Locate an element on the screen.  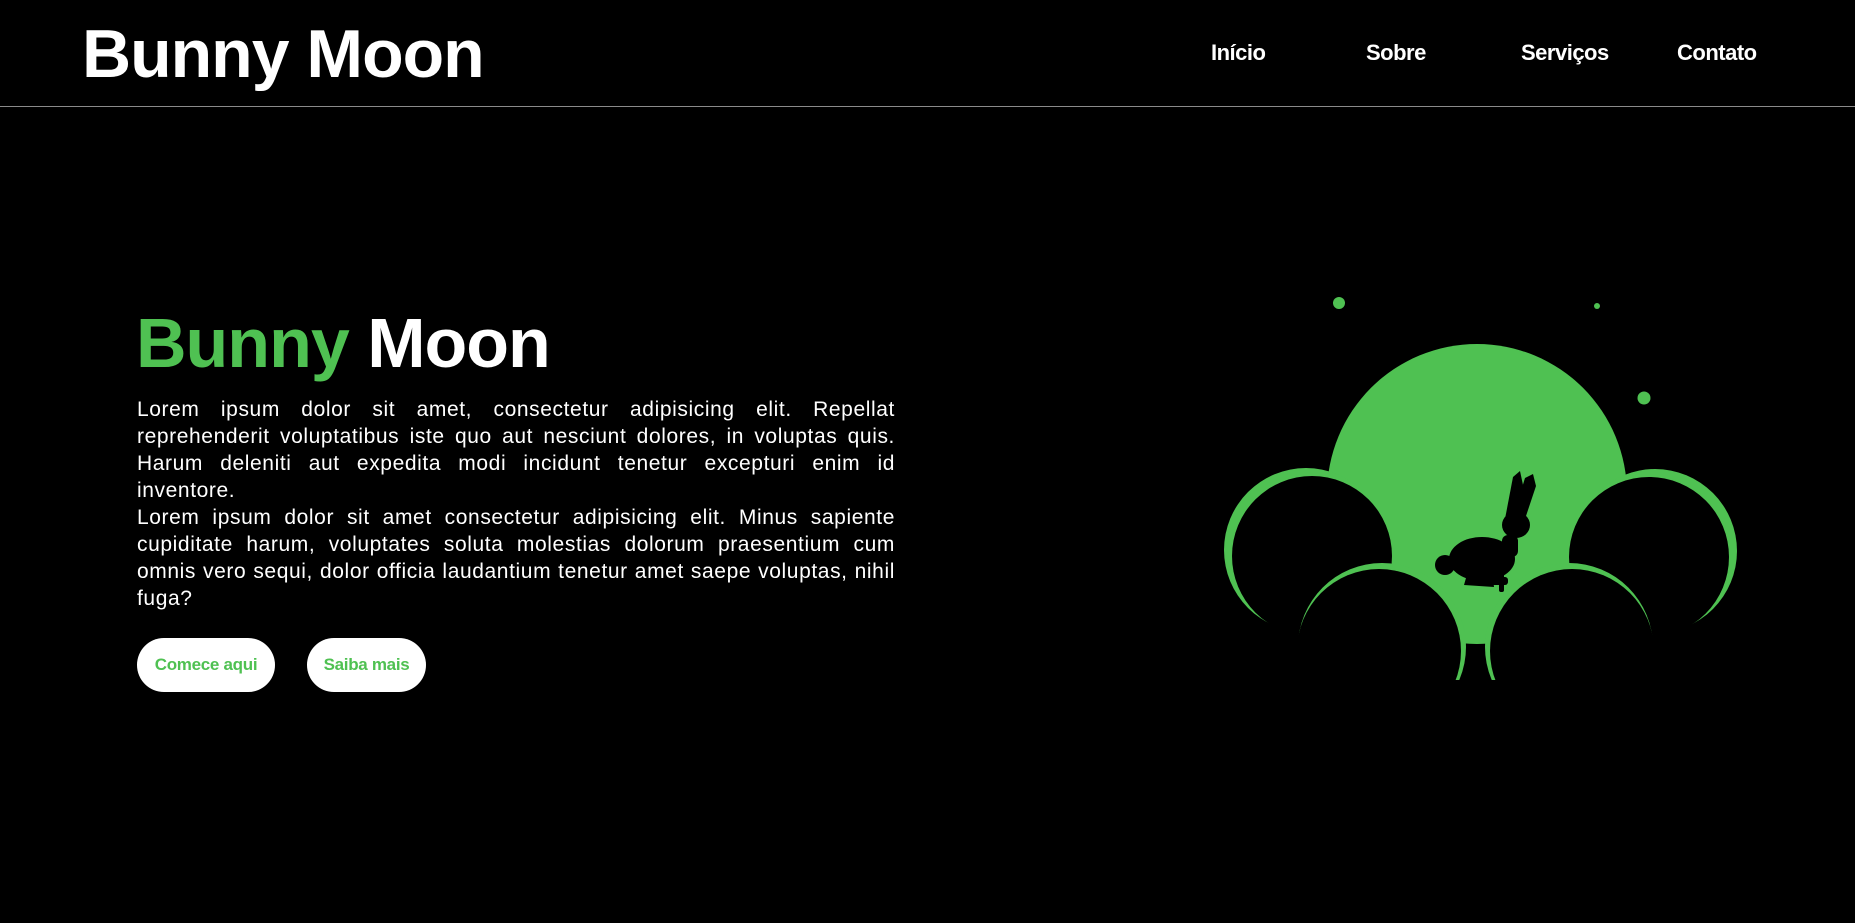
bunny-moon-illustration is located at coordinates (1480, 501).